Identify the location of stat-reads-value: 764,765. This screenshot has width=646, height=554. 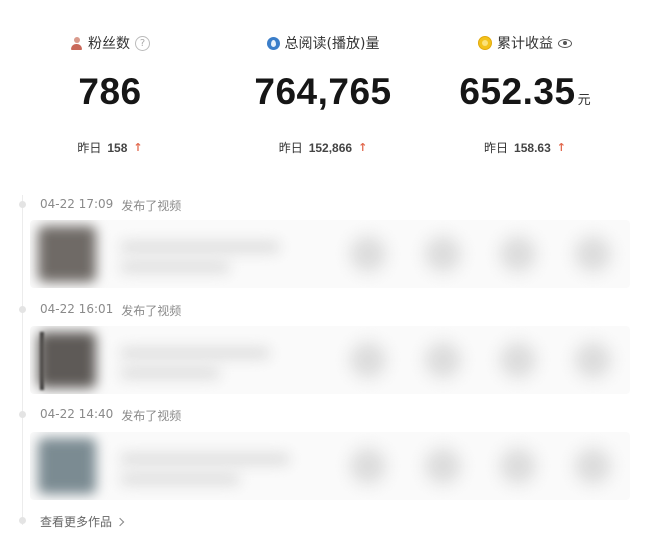
(323, 91).